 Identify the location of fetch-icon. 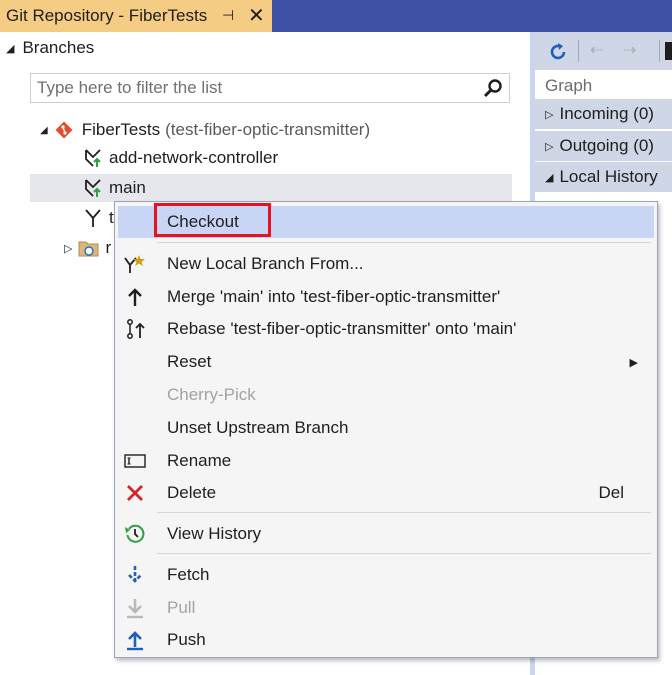
(135, 575).